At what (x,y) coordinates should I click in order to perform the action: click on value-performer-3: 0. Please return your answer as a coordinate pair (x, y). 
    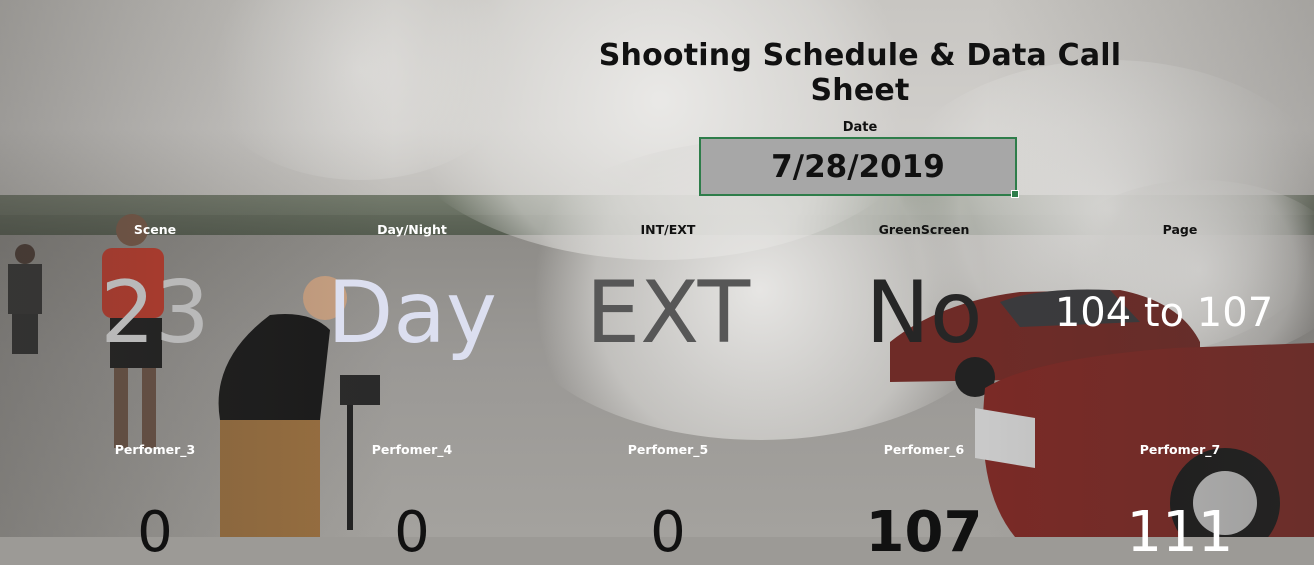
    Looking at the image, I should click on (155, 533).